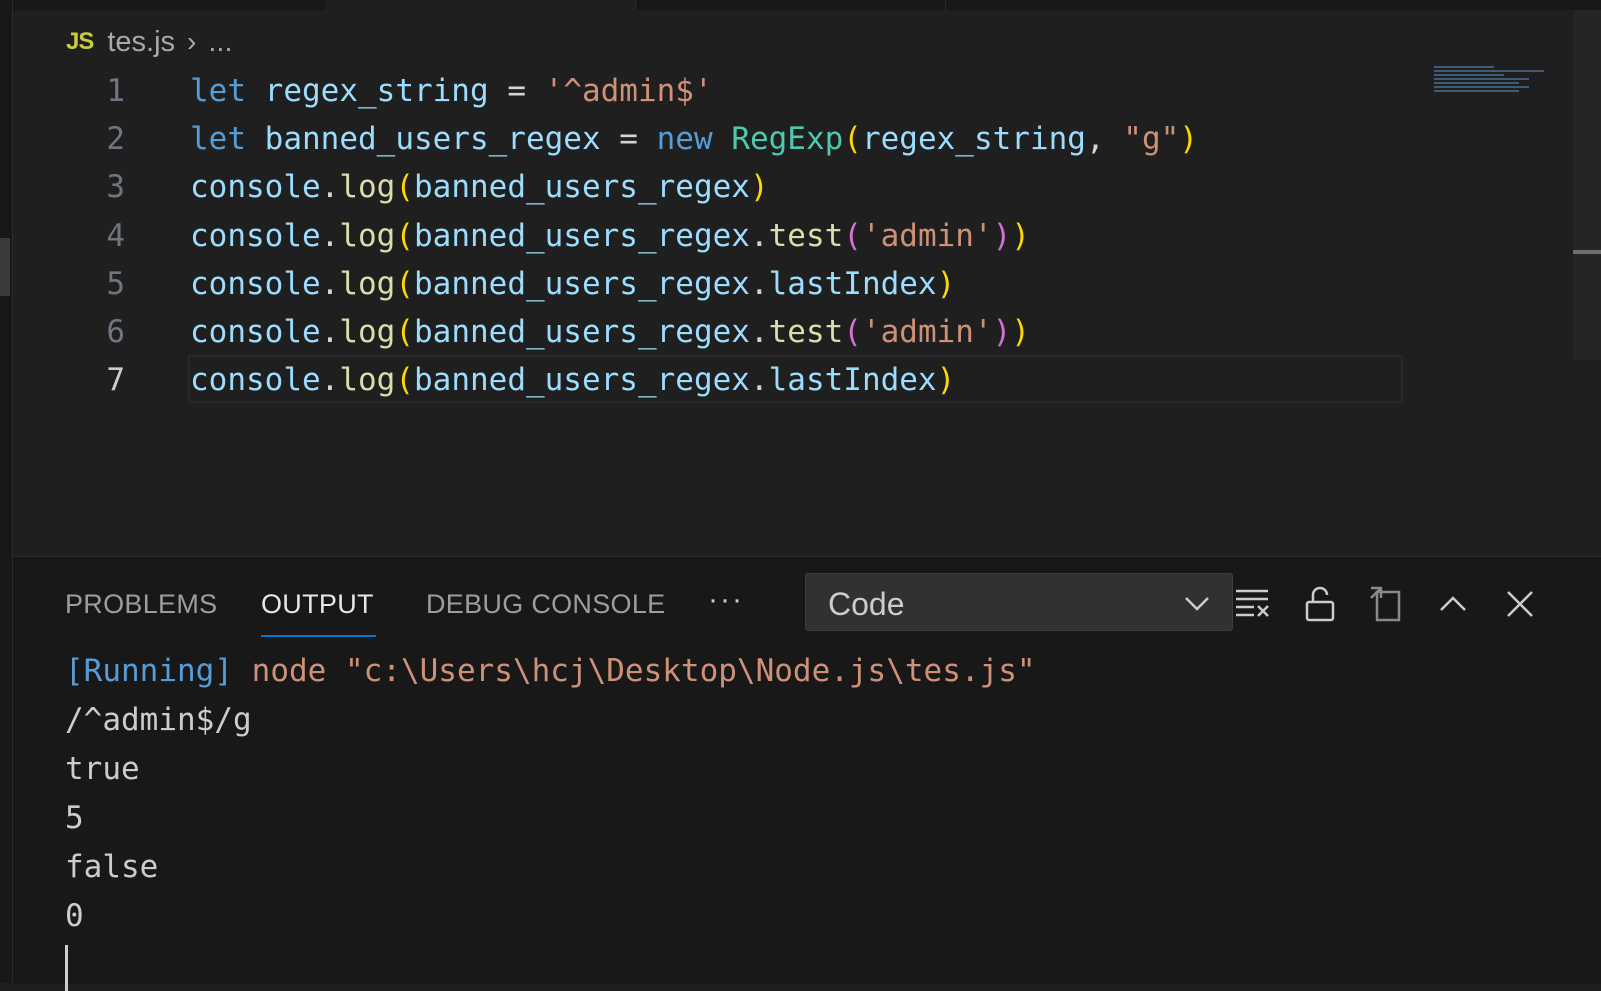 Image resolution: width=1601 pixels, height=991 pixels. Describe the element at coordinates (1587, 252) in the screenshot. I see `scrollbar-thumb` at that location.